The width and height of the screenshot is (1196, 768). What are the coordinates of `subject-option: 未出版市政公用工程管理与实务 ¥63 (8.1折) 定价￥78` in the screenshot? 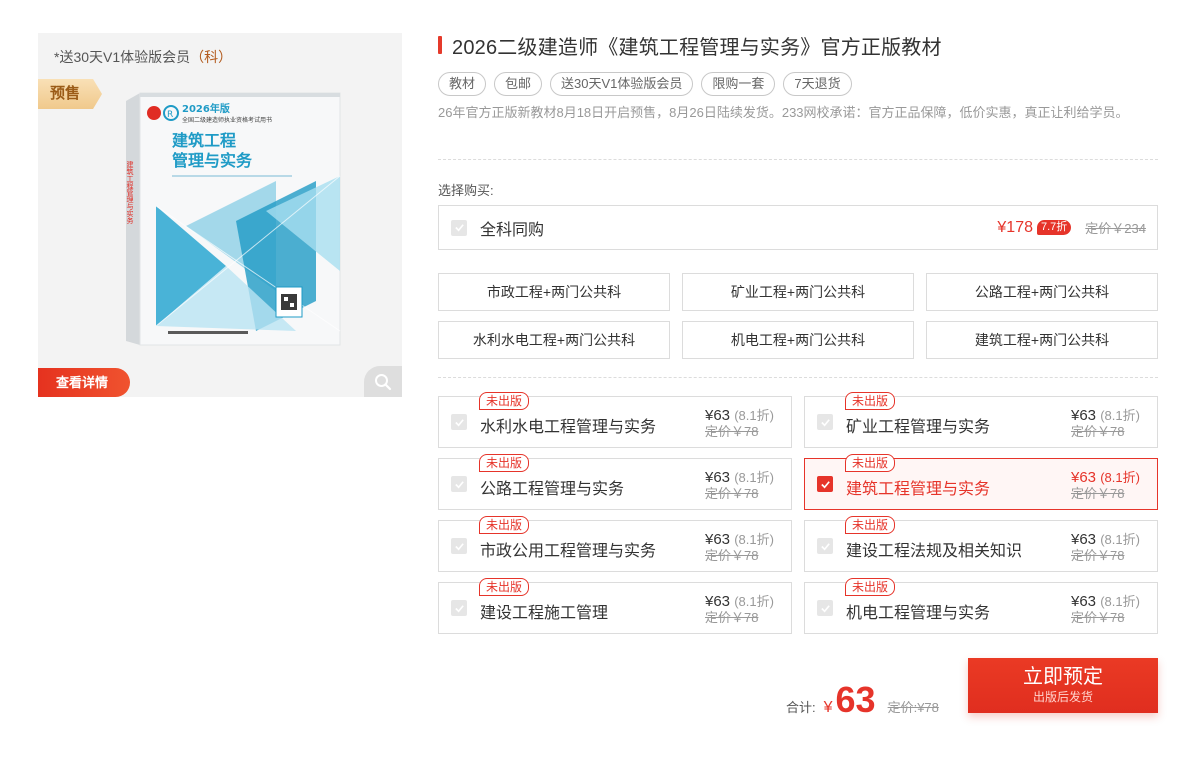 It's located at (615, 544).